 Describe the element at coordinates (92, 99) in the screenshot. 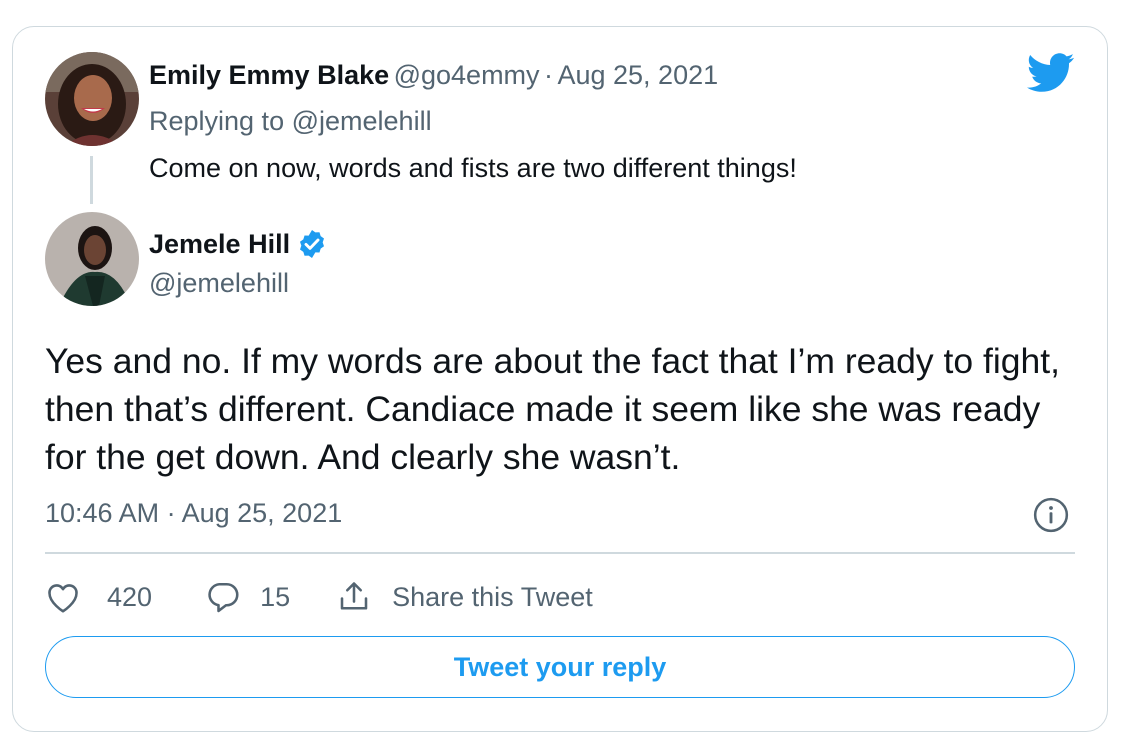

I see `avatar-emily` at that location.